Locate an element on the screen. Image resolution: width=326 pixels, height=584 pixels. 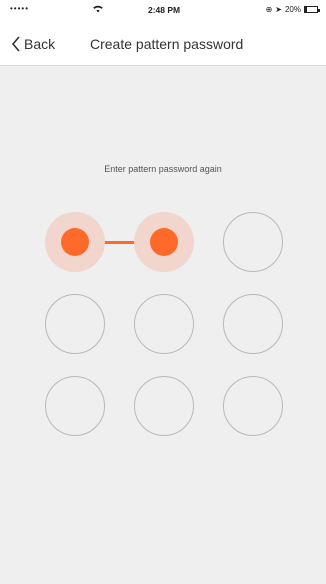
back-label: Back is located at coordinates (40, 44).